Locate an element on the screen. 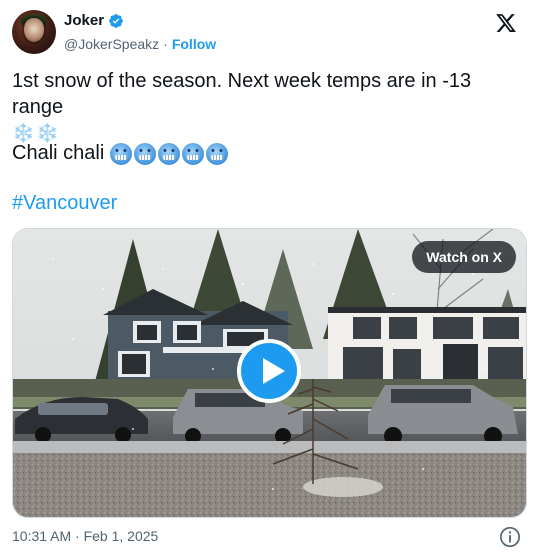  info-icon is located at coordinates (510, 537).